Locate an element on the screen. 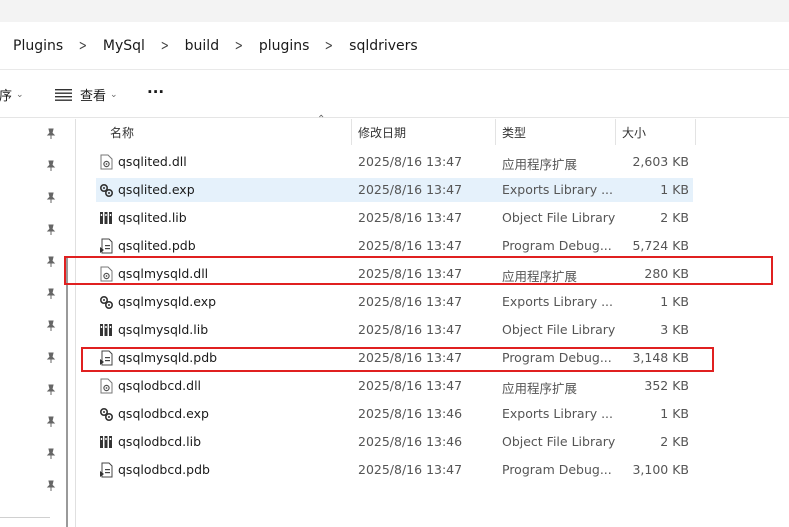  file-size: 5,724 KB is located at coordinates (660, 245).